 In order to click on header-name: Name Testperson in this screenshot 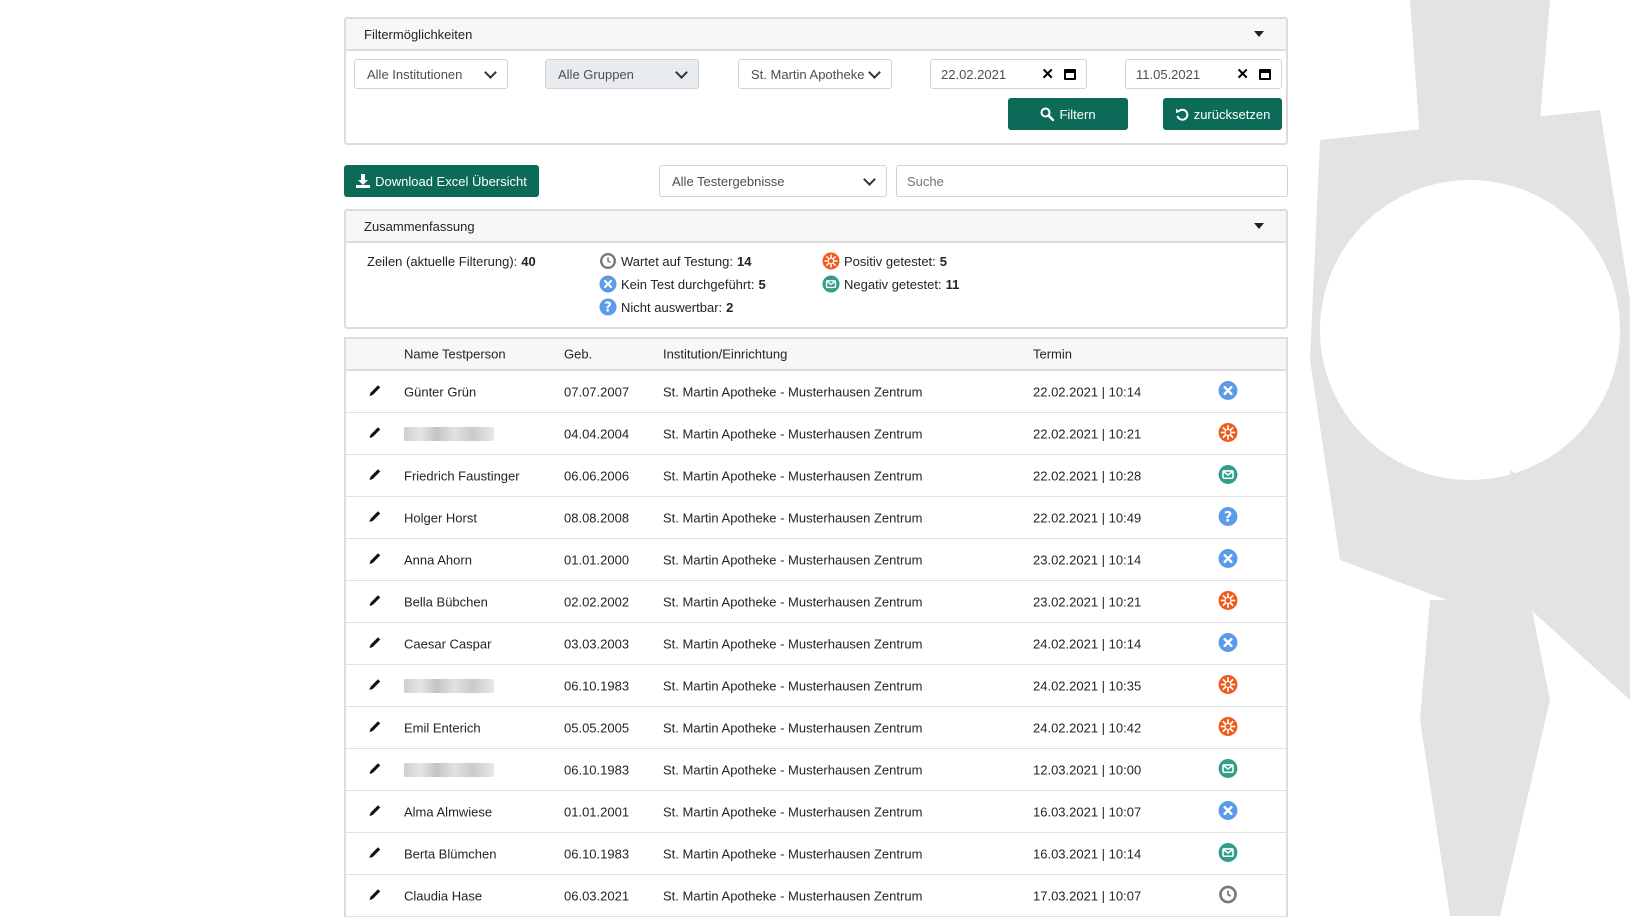, I will do `click(455, 354)`.